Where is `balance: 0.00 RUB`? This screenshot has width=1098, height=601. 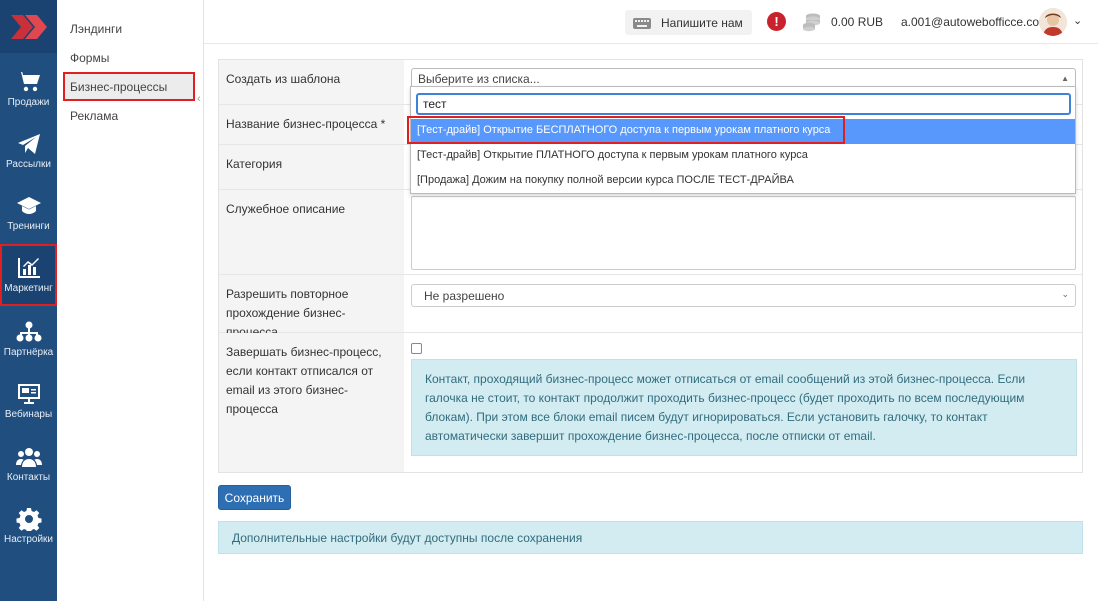 balance: 0.00 RUB is located at coordinates (857, 22).